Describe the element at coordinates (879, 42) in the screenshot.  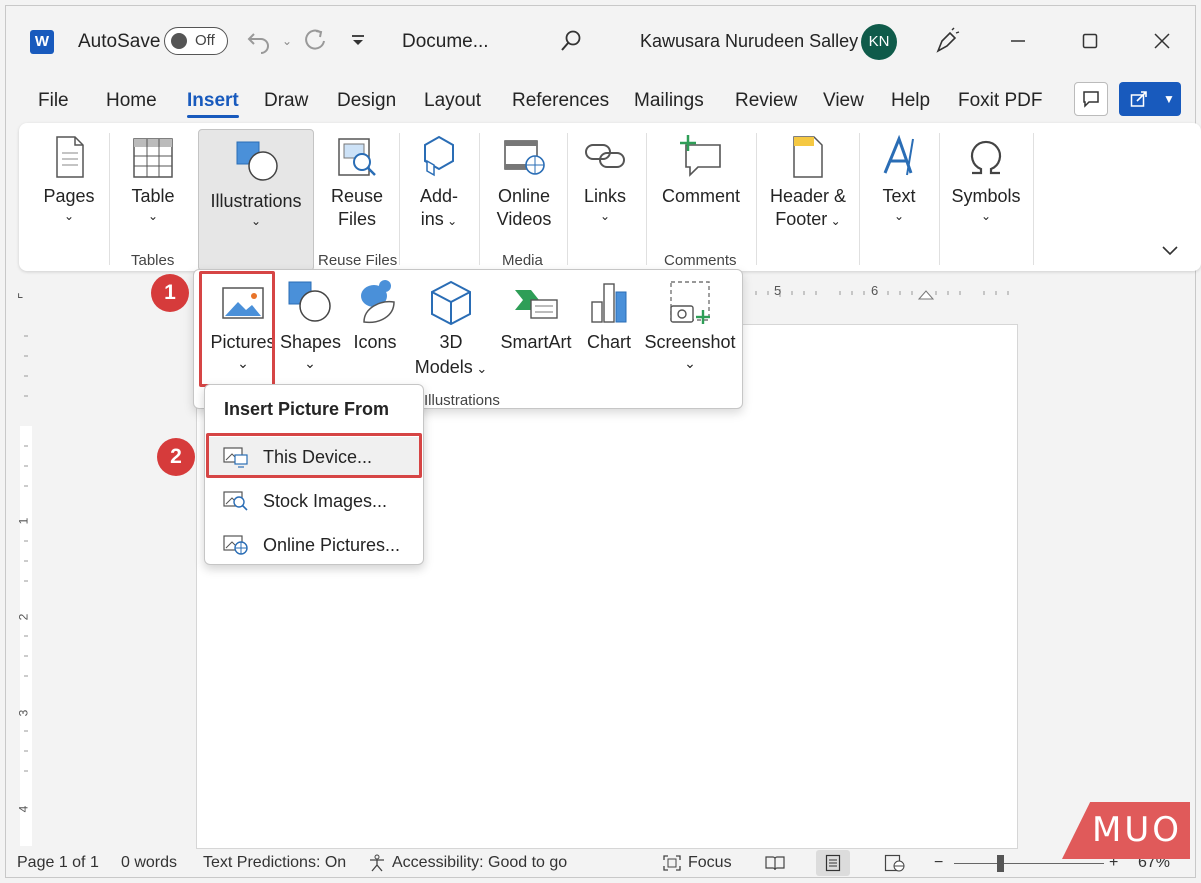
I see `avatar: KN` at that location.